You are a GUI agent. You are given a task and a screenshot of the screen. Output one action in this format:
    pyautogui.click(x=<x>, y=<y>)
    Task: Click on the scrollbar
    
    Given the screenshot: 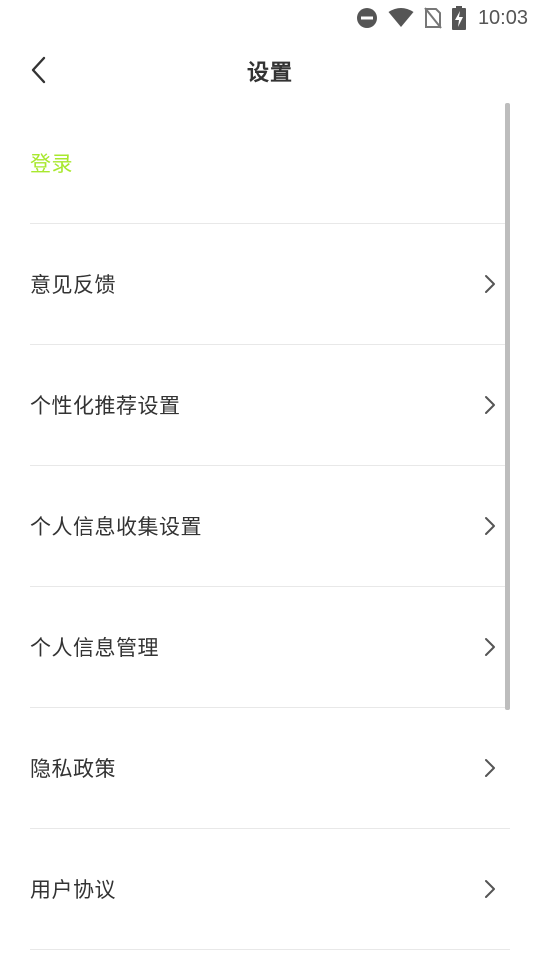 What is the action you would take?
    pyautogui.click(x=507, y=406)
    